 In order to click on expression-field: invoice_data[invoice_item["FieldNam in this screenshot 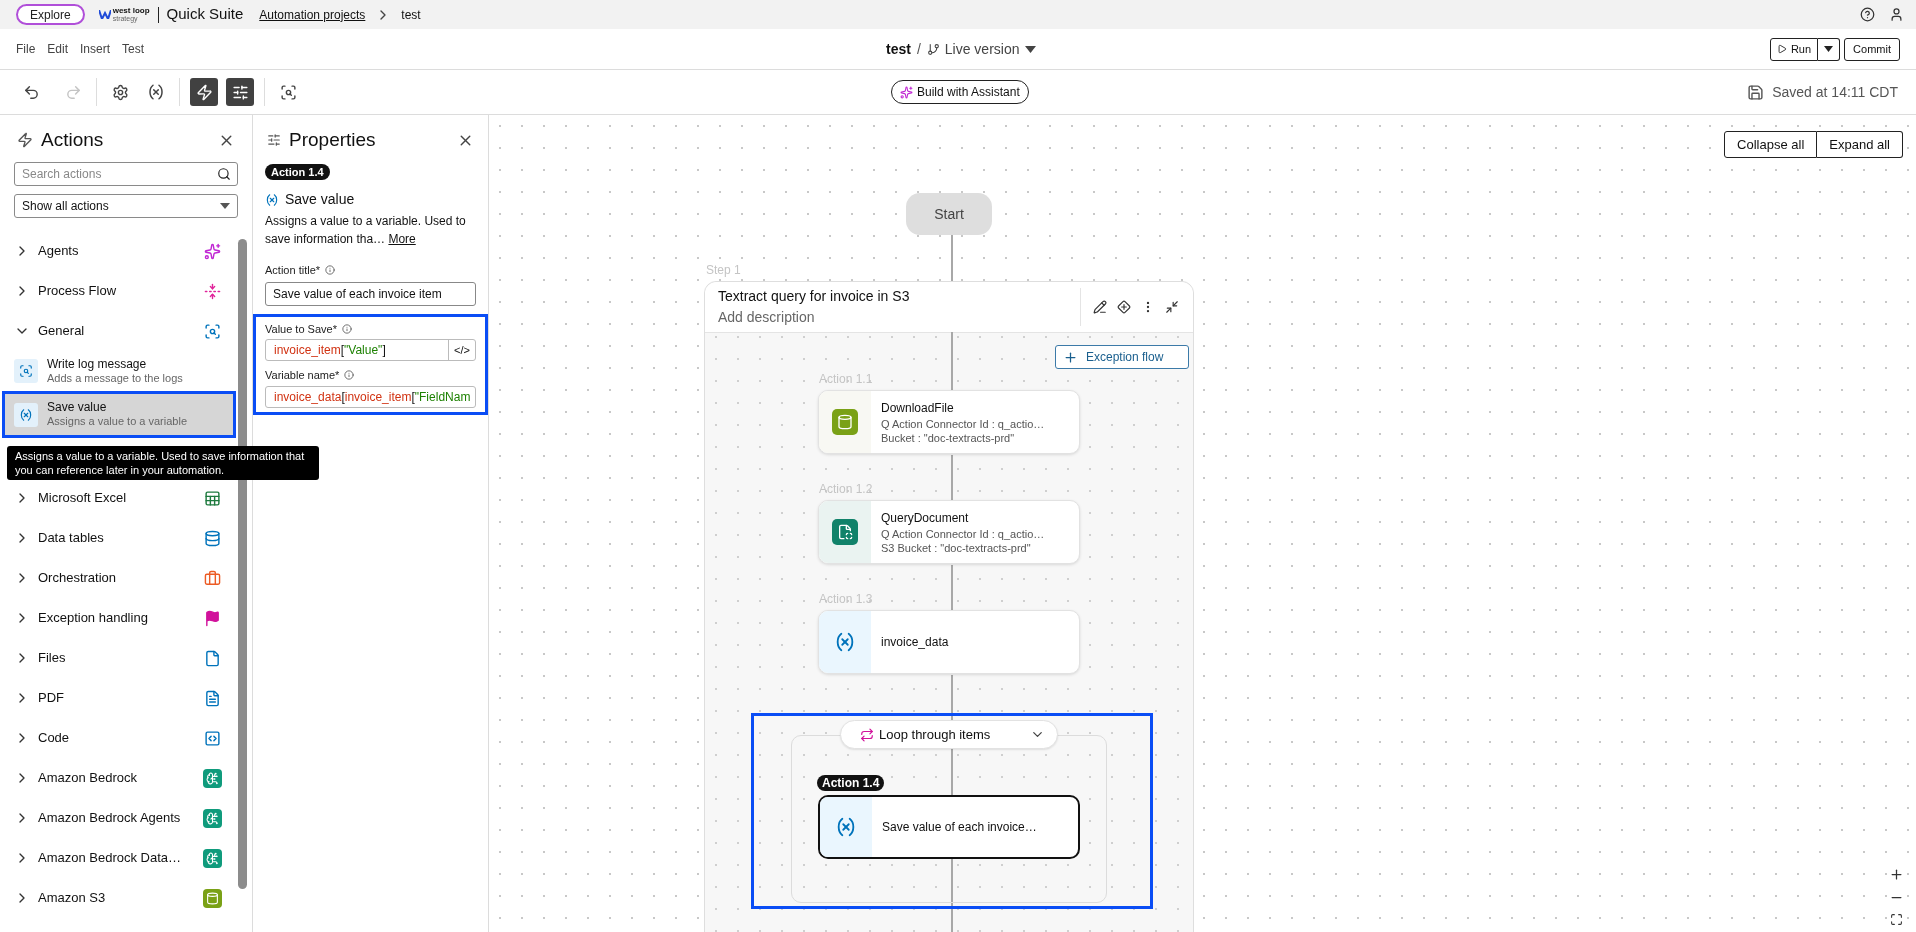, I will do `click(370, 396)`.